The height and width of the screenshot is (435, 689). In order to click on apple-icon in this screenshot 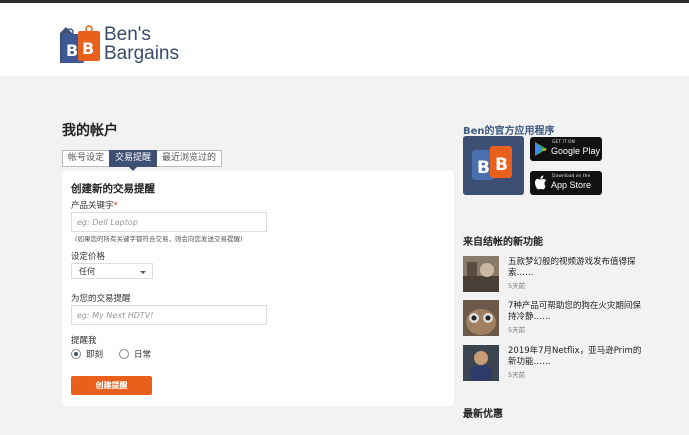, I will do `click(541, 182)`.